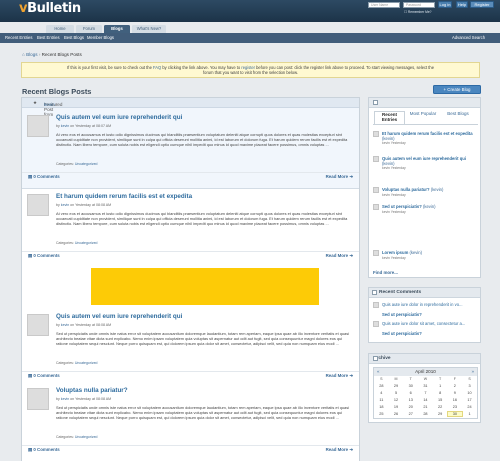 This screenshot has width=500, height=461. What do you see at coordinates (423, 113) in the screenshot?
I see `tab-most-popular: Most Popular` at bounding box center [423, 113].